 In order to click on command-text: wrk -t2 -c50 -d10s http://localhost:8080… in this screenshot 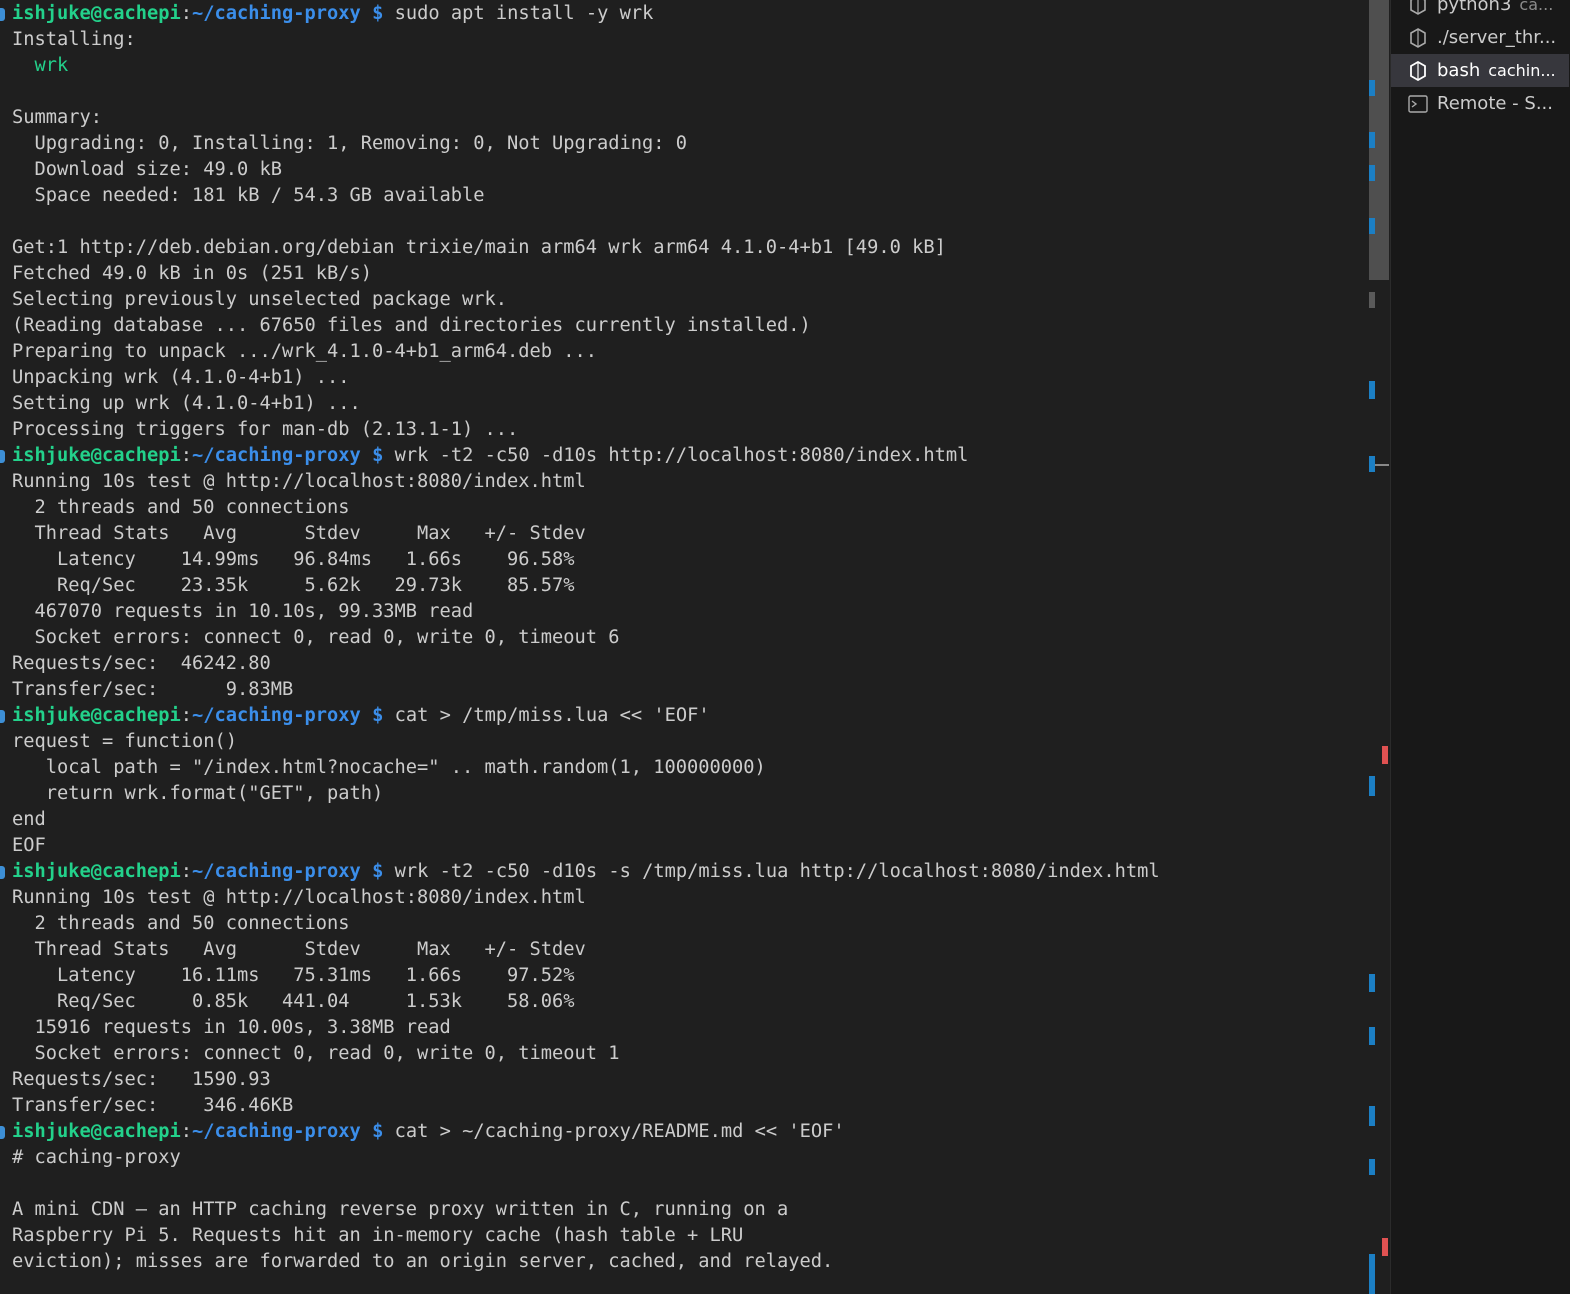, I will do `click(681, 455)`.